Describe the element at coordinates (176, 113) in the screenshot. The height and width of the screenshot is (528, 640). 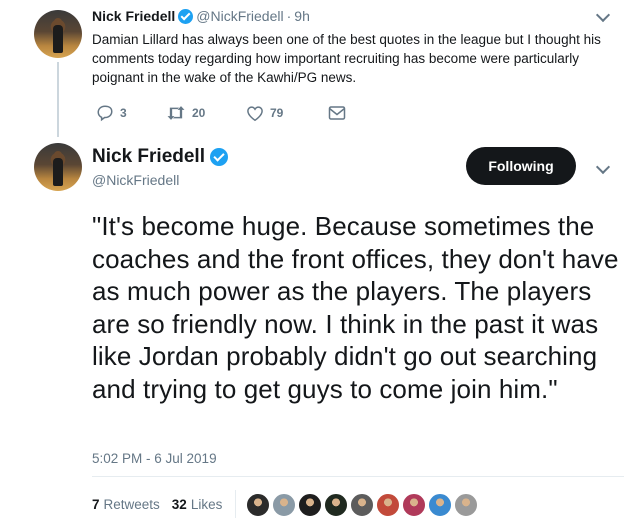
I see `retweet-icon` at that location.